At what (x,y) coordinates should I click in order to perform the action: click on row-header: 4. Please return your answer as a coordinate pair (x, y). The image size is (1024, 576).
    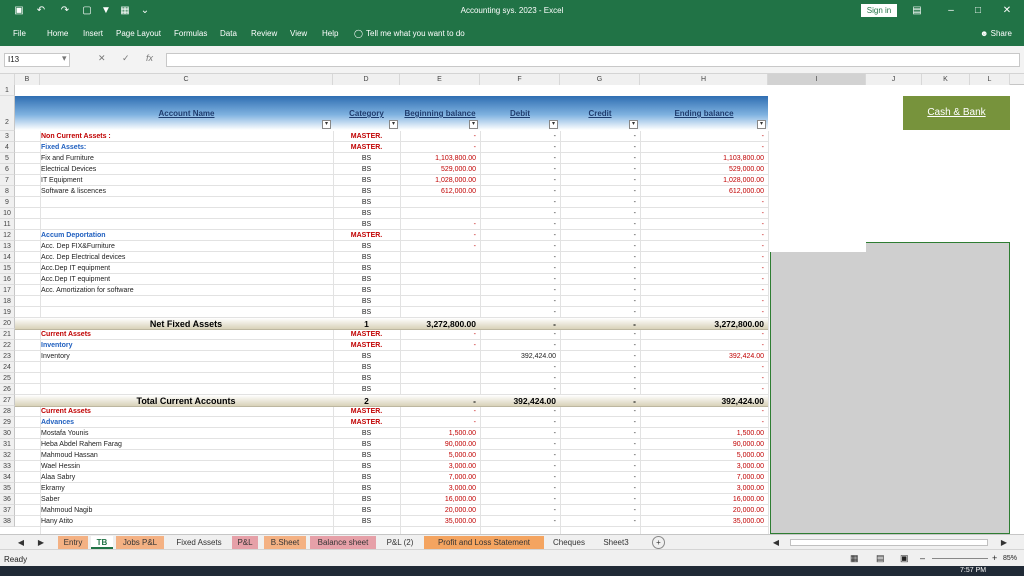
    Looking at the image, I should click on (7, 147).